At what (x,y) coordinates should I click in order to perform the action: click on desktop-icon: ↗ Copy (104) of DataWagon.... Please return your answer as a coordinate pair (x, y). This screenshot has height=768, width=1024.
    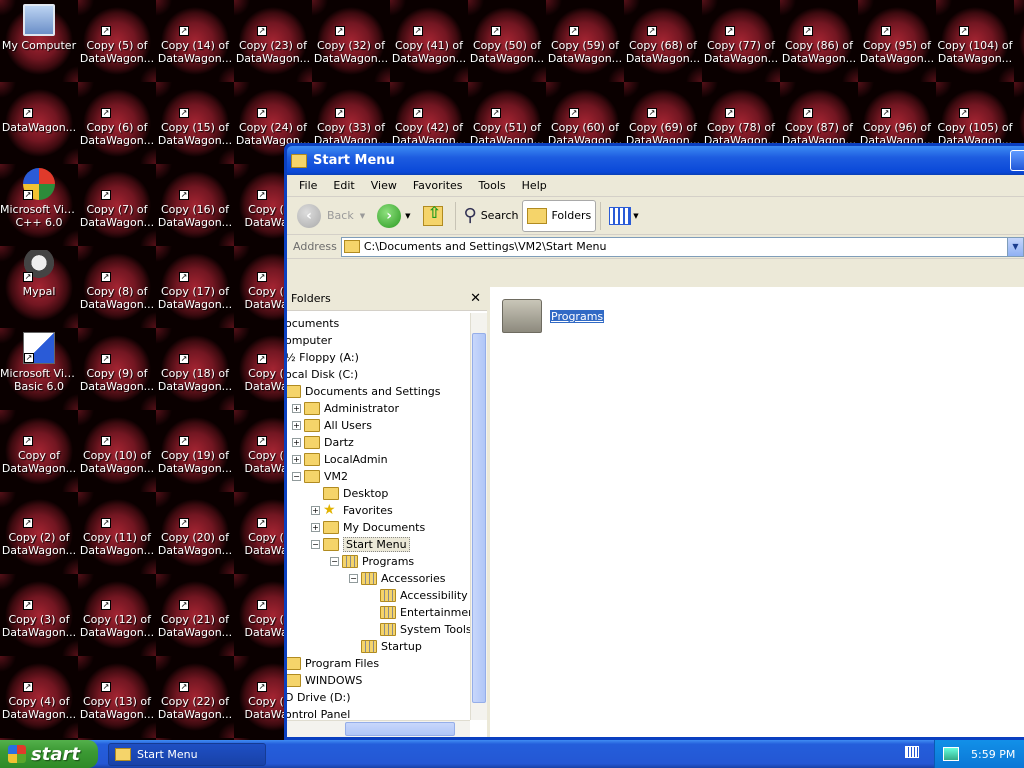
    Looking at the image, I should click on (975, 34).